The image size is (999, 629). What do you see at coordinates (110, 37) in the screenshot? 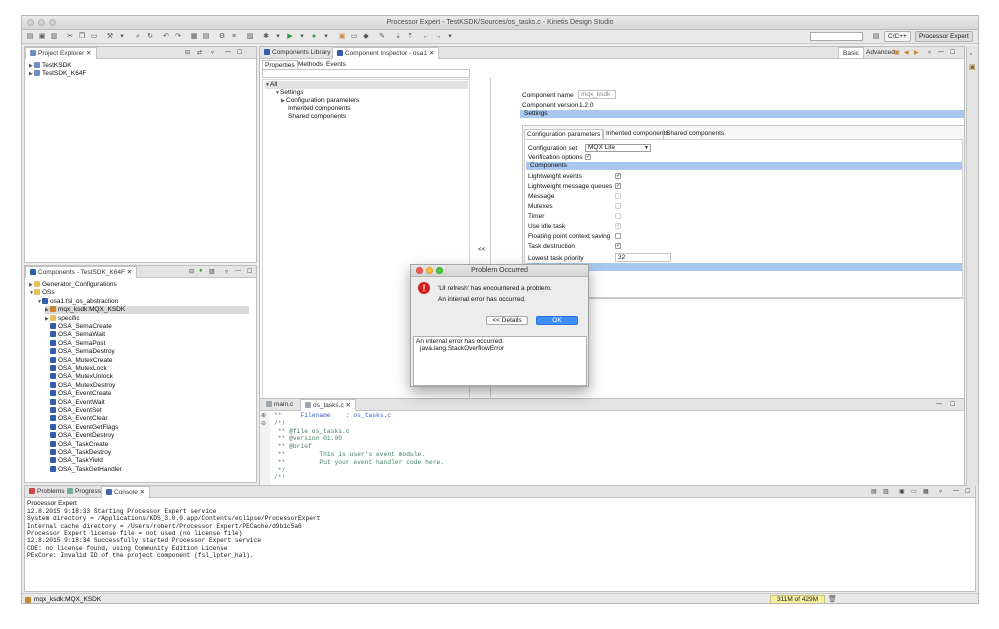
I see `build-icon: ⚒` at bounding box center [110, 37].